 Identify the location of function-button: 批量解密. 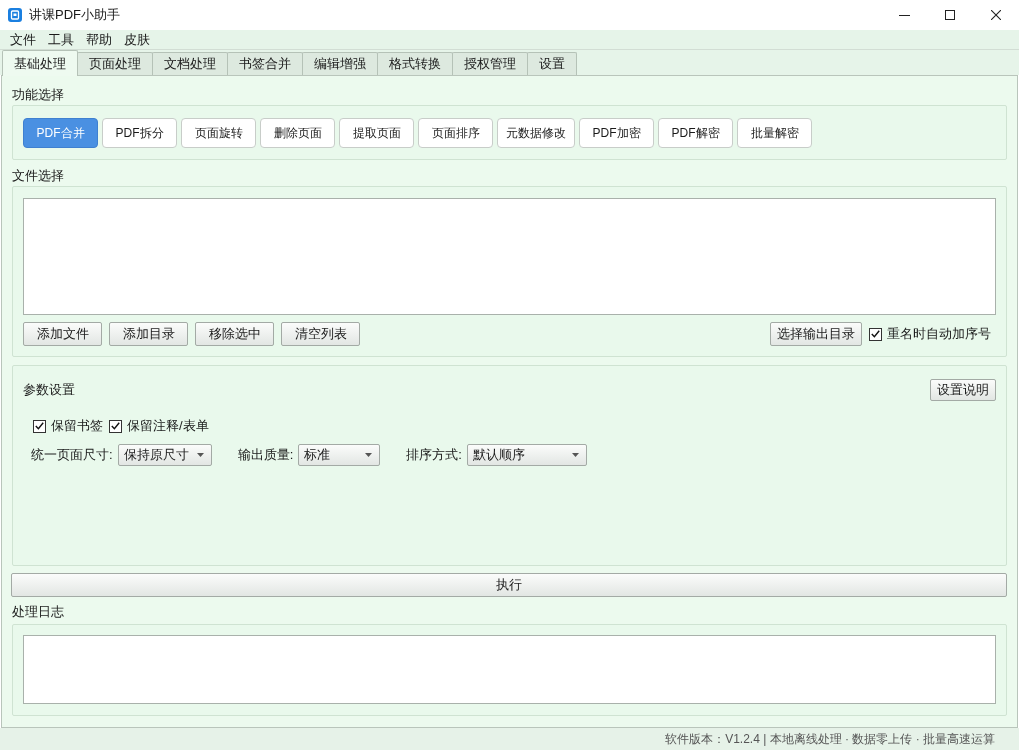
(774, 133).